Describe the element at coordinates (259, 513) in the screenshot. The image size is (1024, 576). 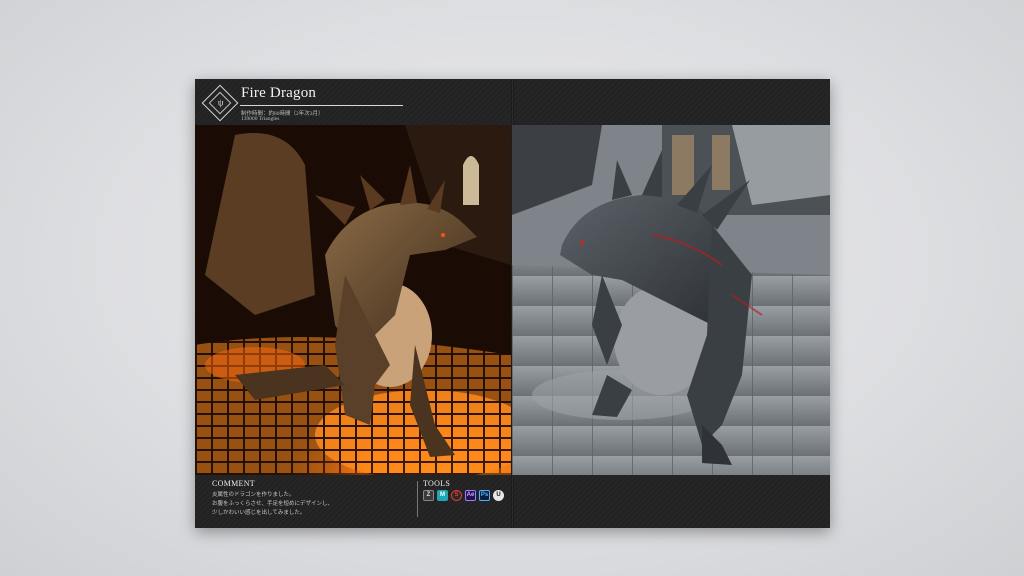
I see `comment-line-3: 少しかわいい感じを出してみました。` at that location.